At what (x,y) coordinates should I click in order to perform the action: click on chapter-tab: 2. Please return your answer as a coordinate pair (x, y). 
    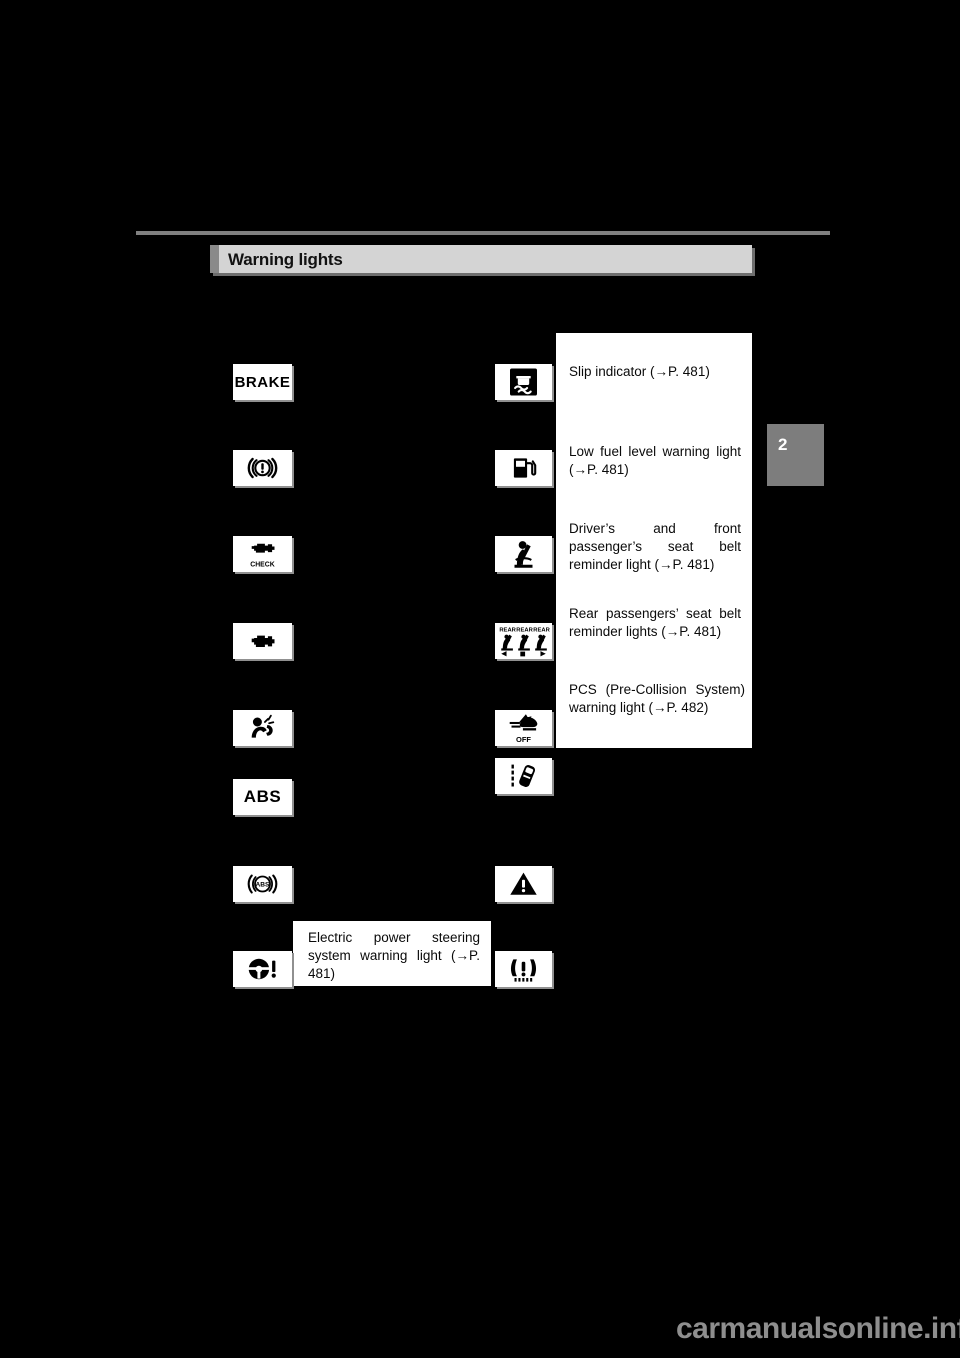
    Looking at the image, I should click on (795, 455).